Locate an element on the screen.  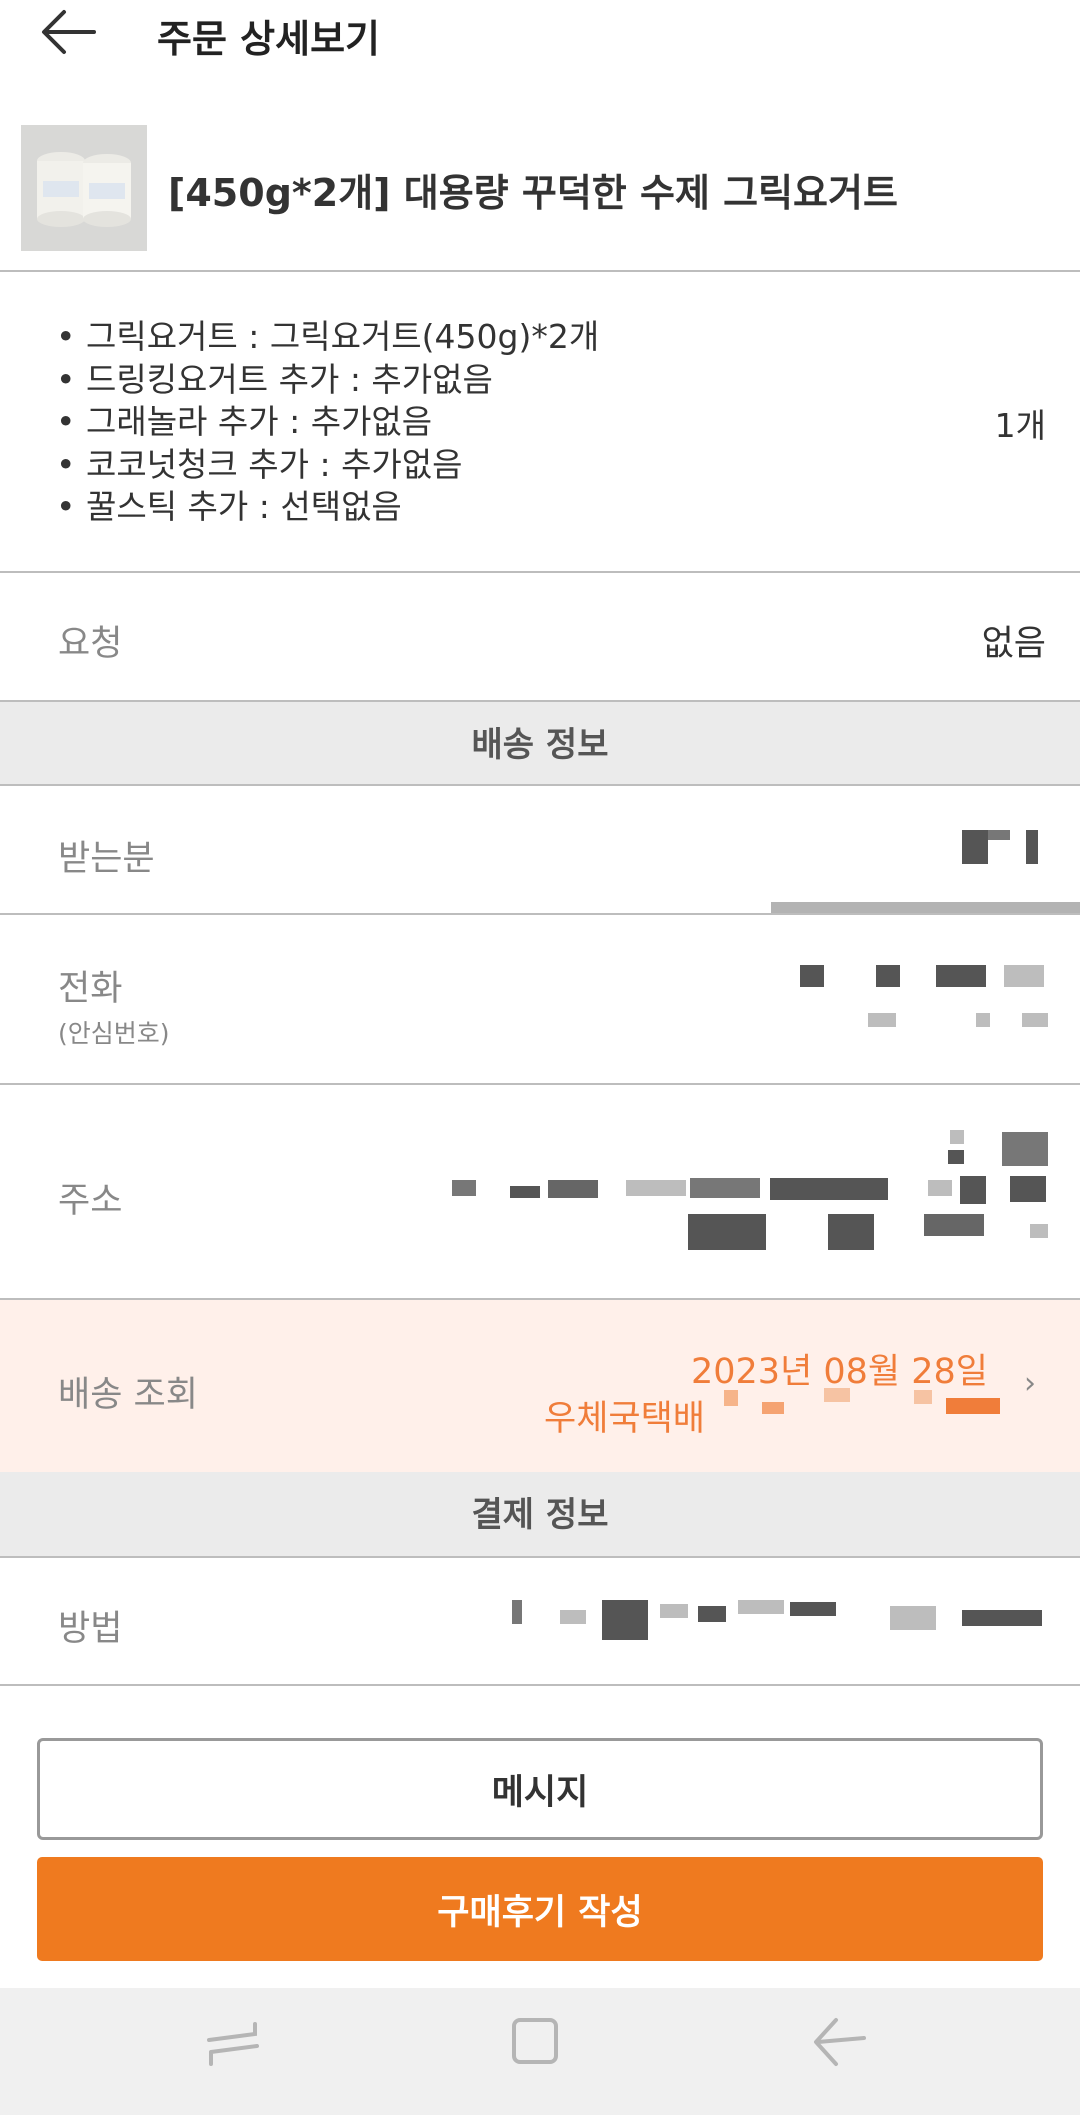
back-button is located at coordinates (71, 32).